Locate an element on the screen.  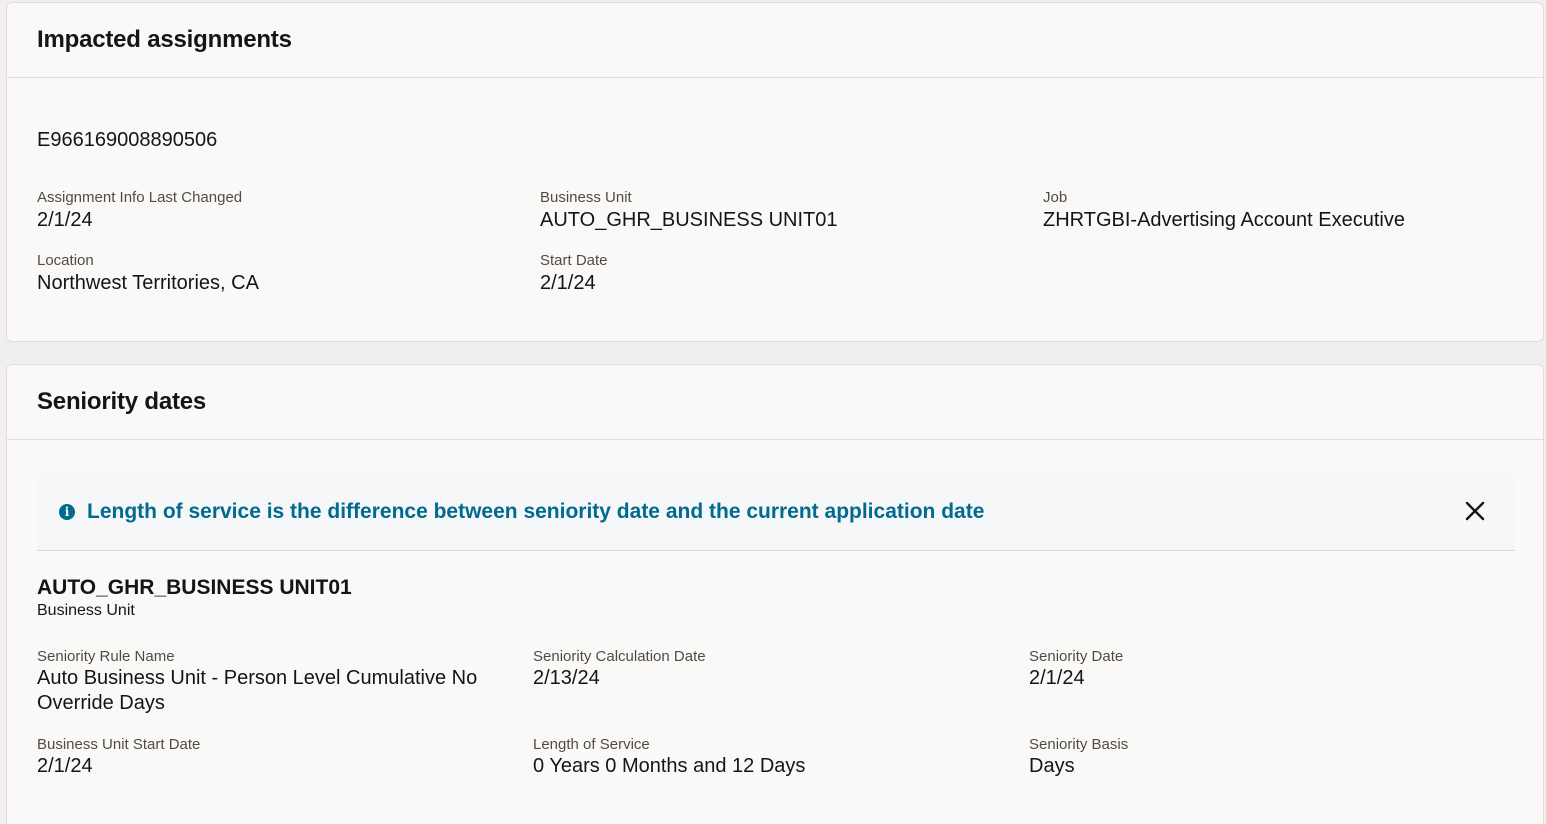
impacted-assignments-title: Impacted assignments is located at coordinates (164, 39).